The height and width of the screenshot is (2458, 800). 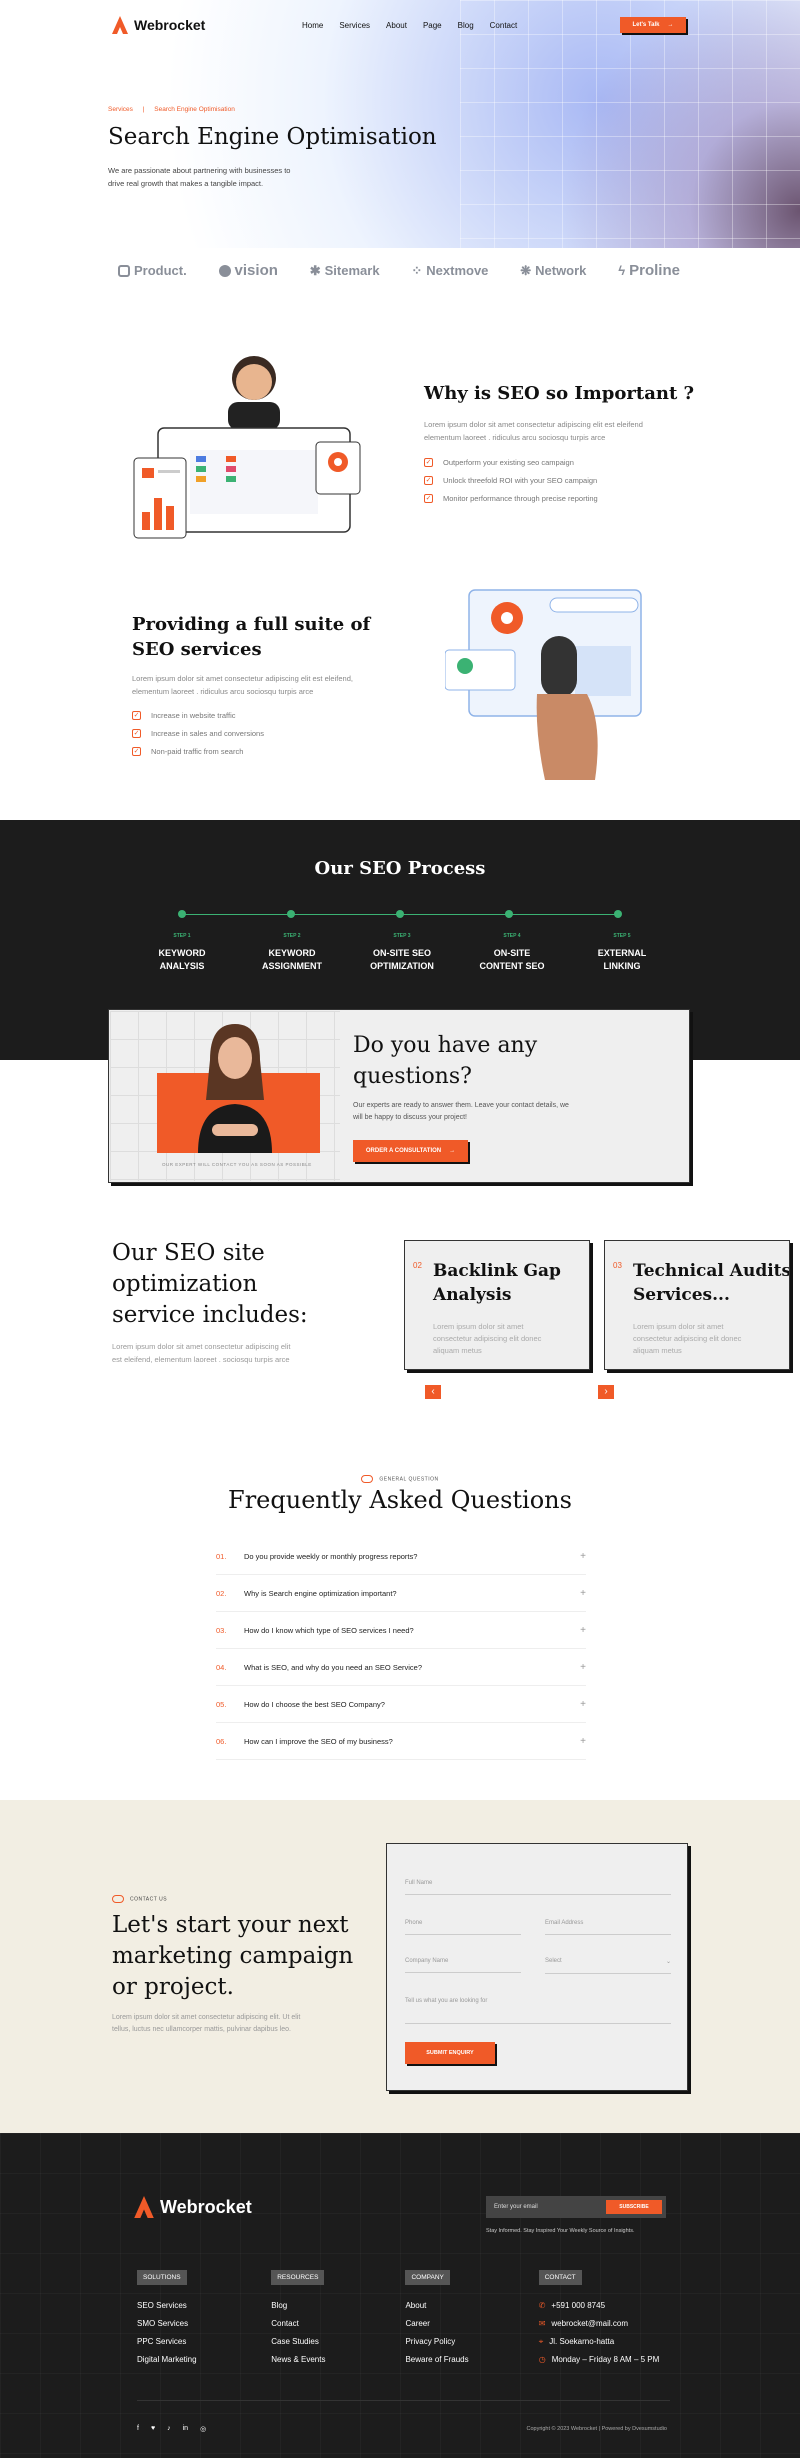 I want to click on nav-page: Page, so click(x=432, y=25).